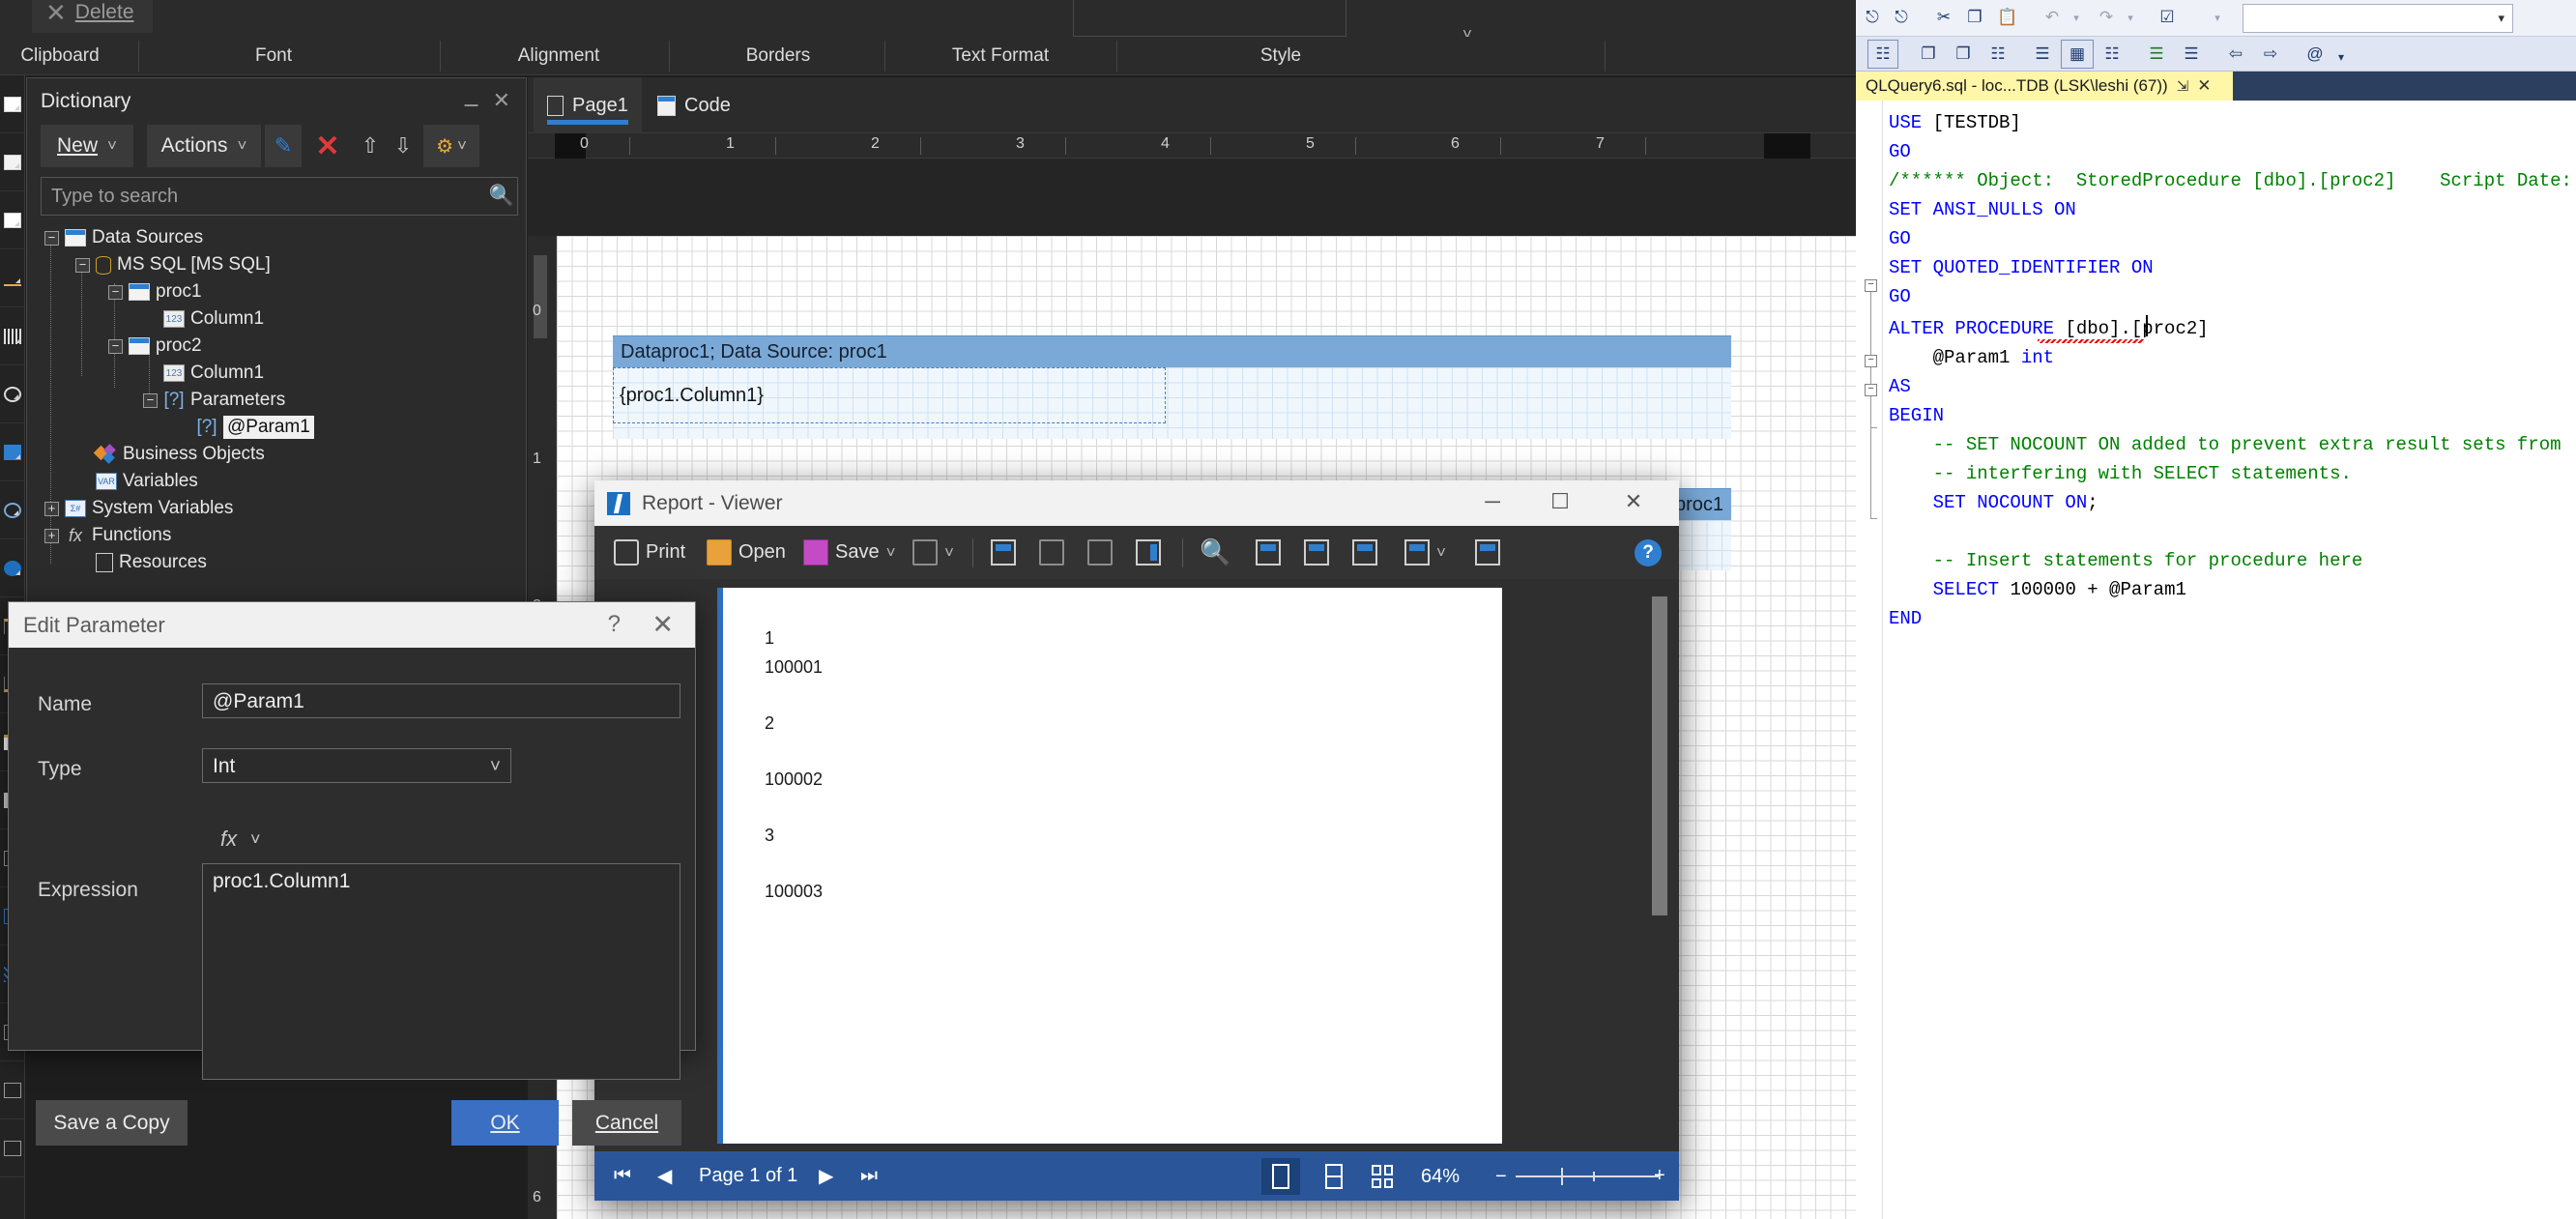  I want to click on first-page-button: ⏮, so click(622, 1176).